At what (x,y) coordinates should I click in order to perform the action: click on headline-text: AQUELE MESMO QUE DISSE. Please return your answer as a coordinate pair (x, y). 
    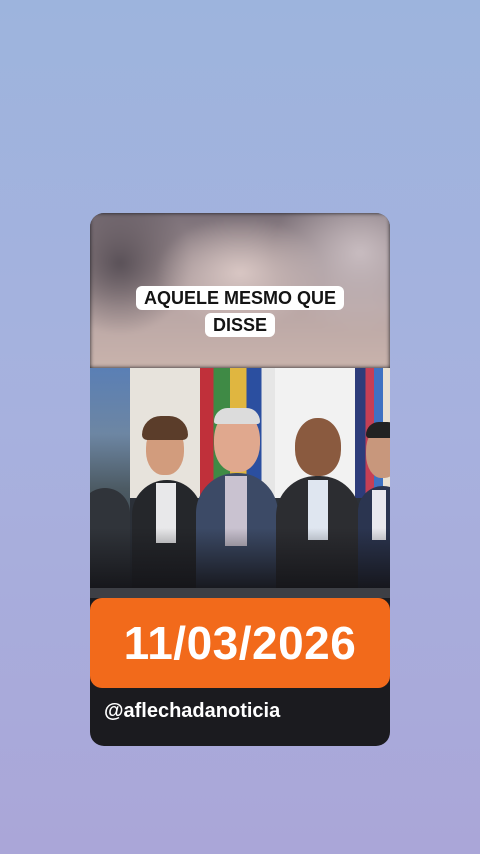
    Looking at the image, I should click on (239, 311).